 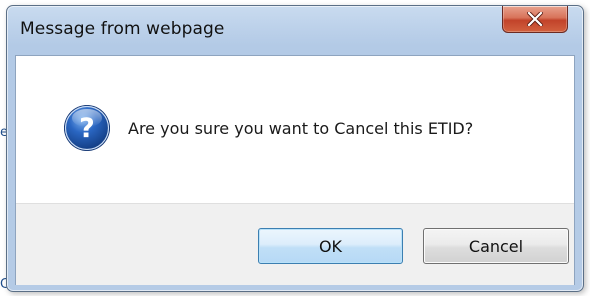 I want to click on close-icon, so click(x=535, y=19).